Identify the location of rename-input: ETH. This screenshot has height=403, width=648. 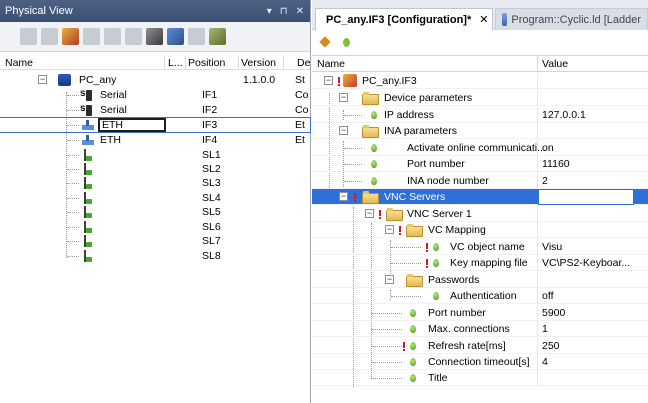
(132, 125).